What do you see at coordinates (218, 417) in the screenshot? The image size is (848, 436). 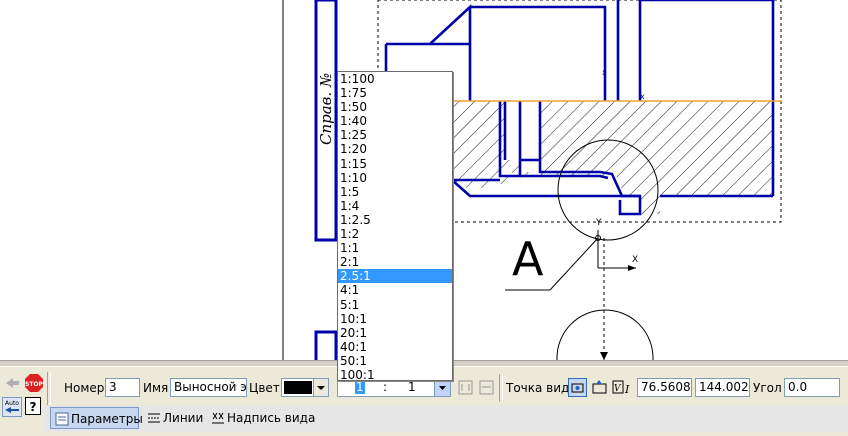 I see `view-label-icon` at bounding box center [218, 417].